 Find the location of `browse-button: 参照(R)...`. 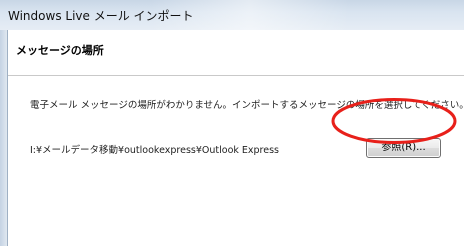

browse-button: 参照(R)... is located at coordinates (403, 148).